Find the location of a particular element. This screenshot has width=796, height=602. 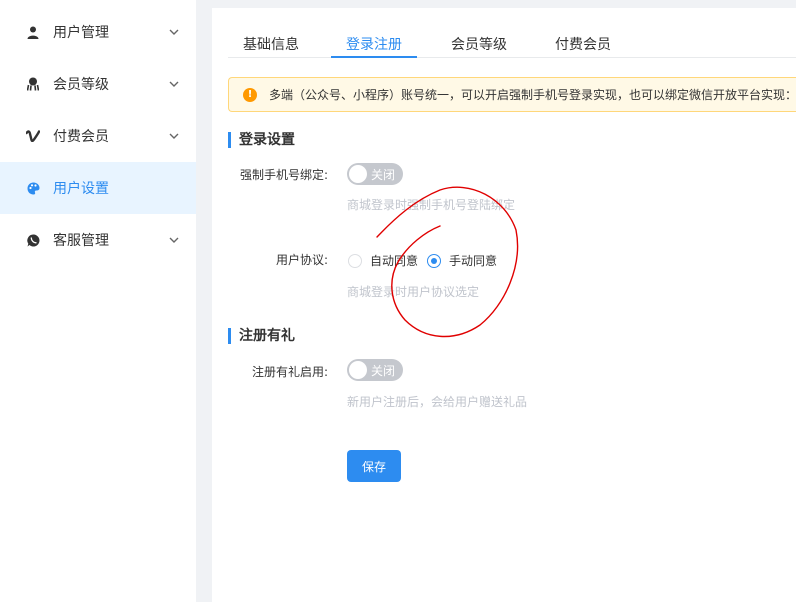

force-phone-help: 商城登录时强制手机号登陆绑定 is located at coordinates (431, 205).